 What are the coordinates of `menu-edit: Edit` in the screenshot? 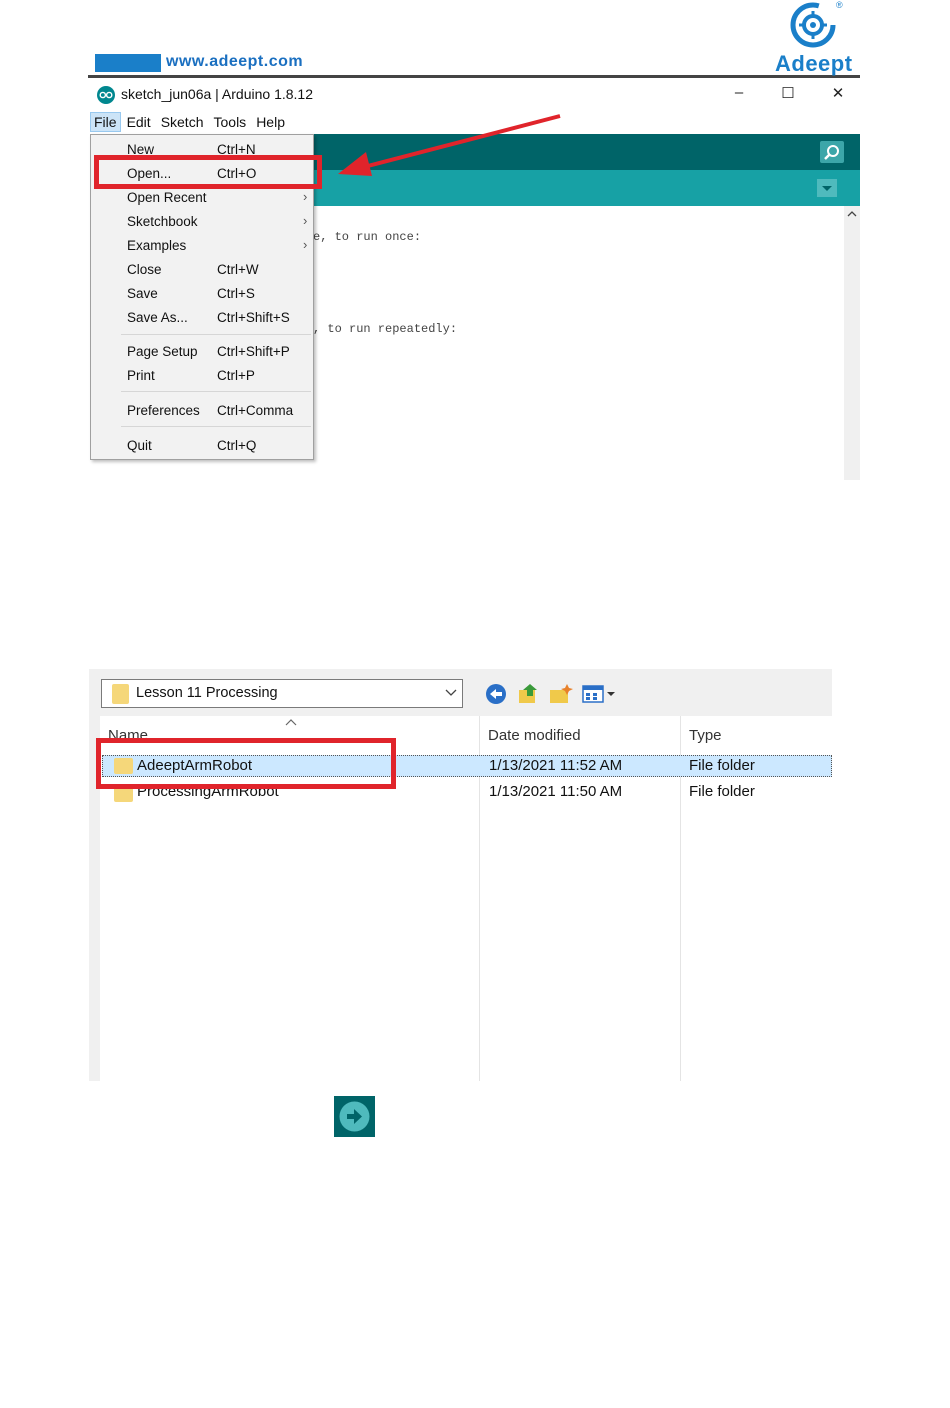 It's located at (139, 122).